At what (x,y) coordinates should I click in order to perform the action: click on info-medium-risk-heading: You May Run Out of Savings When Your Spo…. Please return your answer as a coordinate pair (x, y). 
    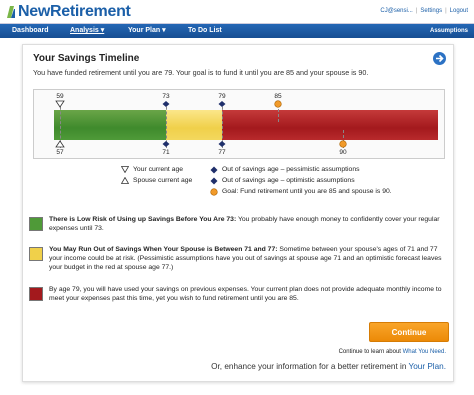
    Looking at the image, I should click on (163, 249).